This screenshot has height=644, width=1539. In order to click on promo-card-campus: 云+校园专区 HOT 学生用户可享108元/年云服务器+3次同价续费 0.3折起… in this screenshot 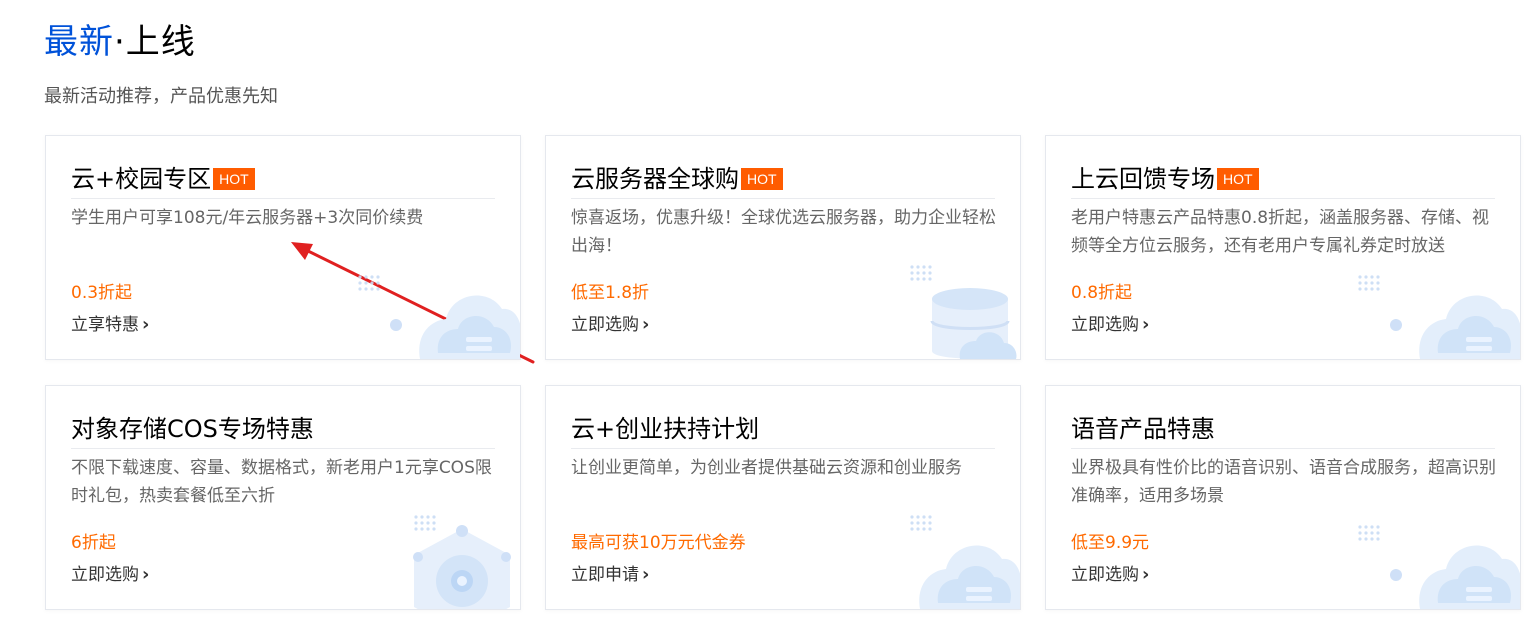, I will do `click(283, 247)`.